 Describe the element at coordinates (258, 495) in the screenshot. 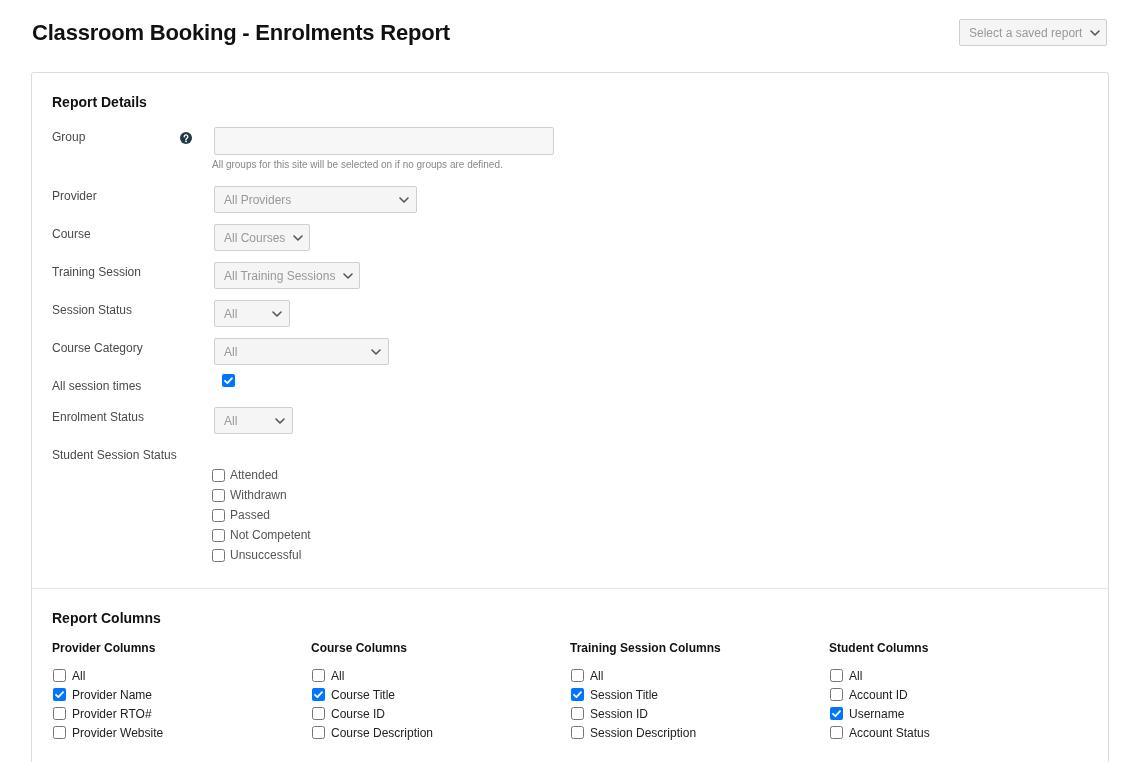

I see `checkbox-label: Withdrawn` at that location.